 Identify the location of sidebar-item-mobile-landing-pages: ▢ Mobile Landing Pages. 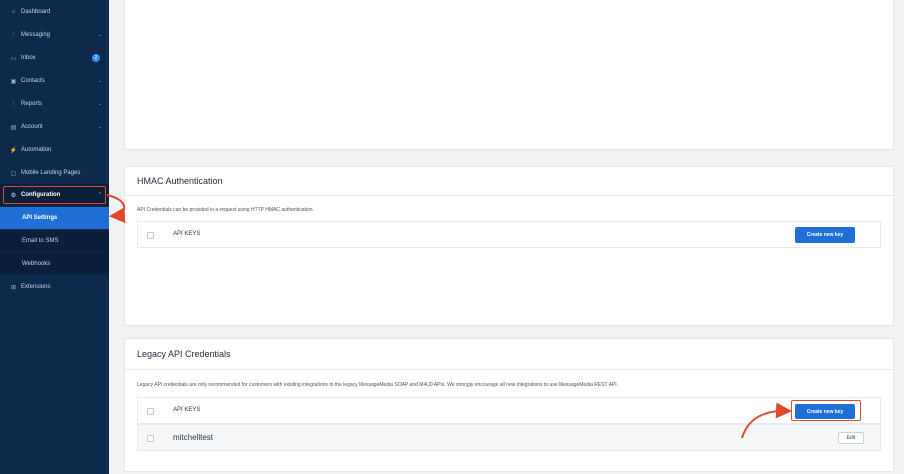
(54, 173).